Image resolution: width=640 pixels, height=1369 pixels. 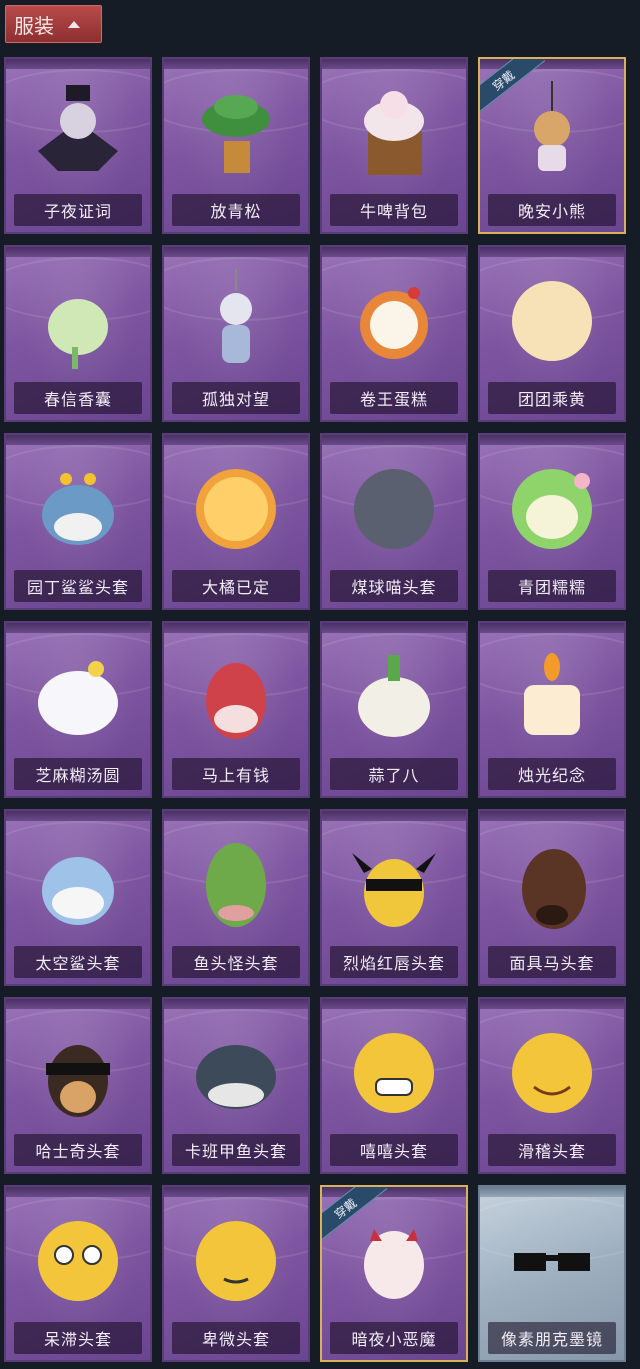 I want to click on costume-card: 蒜了八, so click(x=394, y=709).